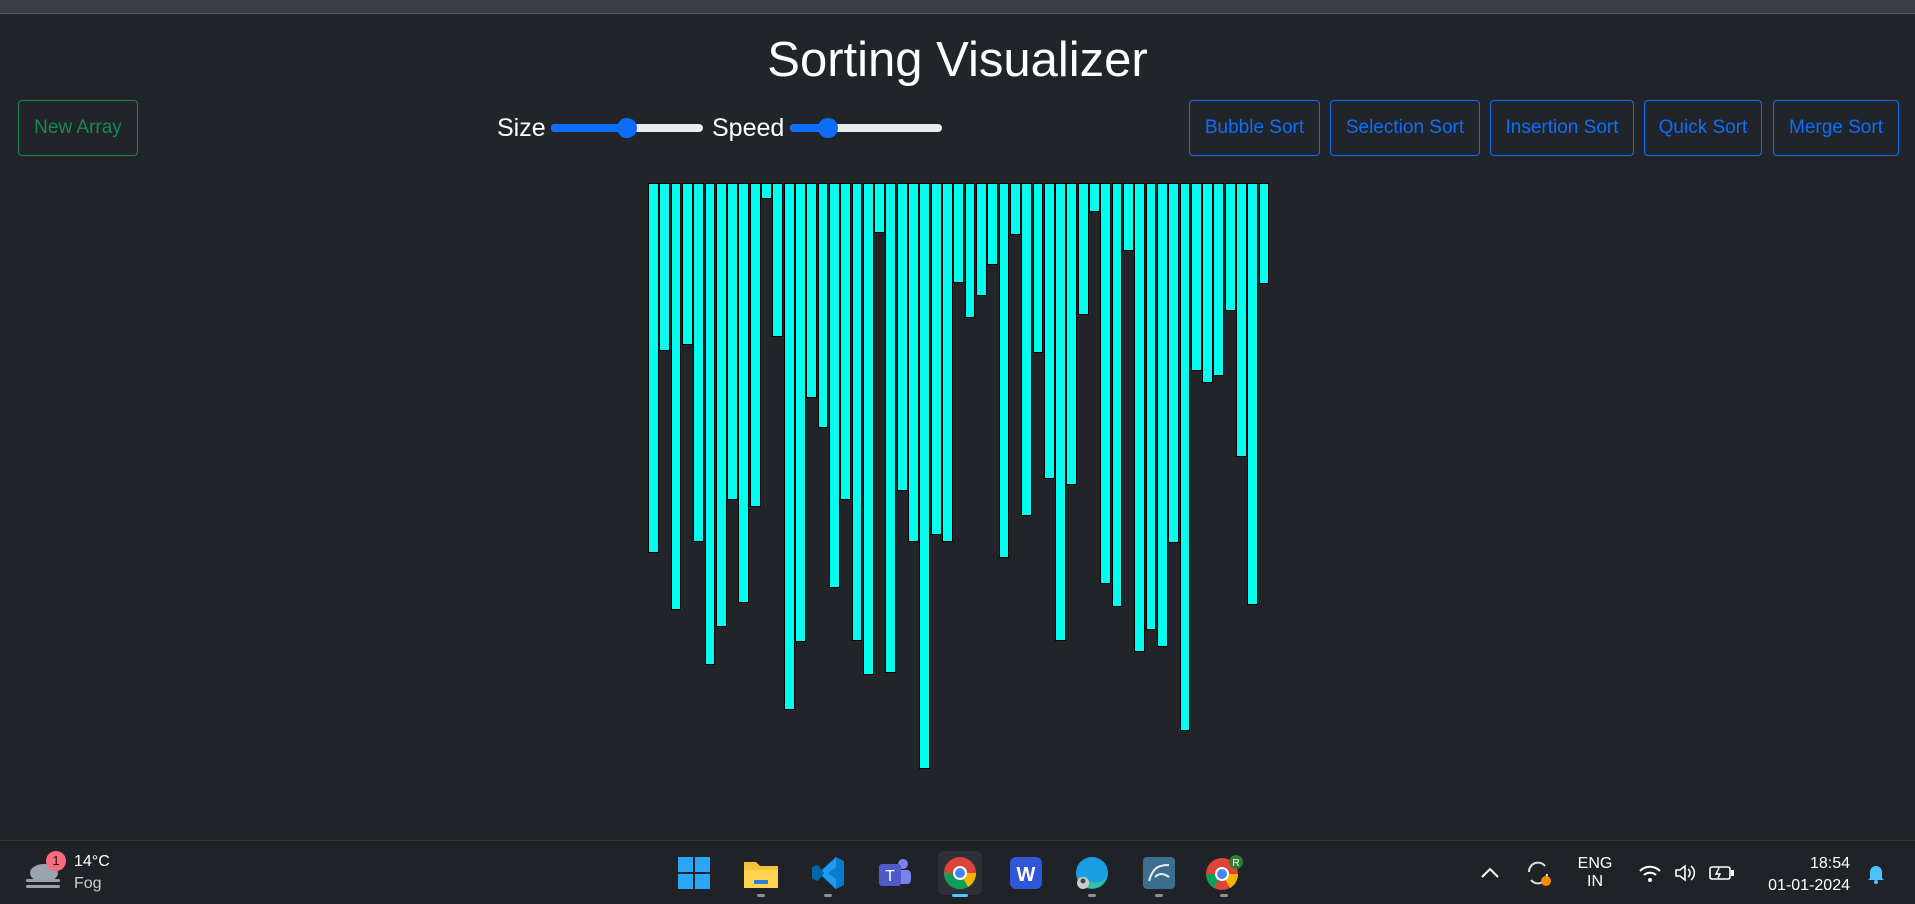 The width and height of the screenshot is (1915, 904). What do you see at coordinates (521, 128) in the screenshot?
I see `size-label: Size` at bounding box center [521, 128].